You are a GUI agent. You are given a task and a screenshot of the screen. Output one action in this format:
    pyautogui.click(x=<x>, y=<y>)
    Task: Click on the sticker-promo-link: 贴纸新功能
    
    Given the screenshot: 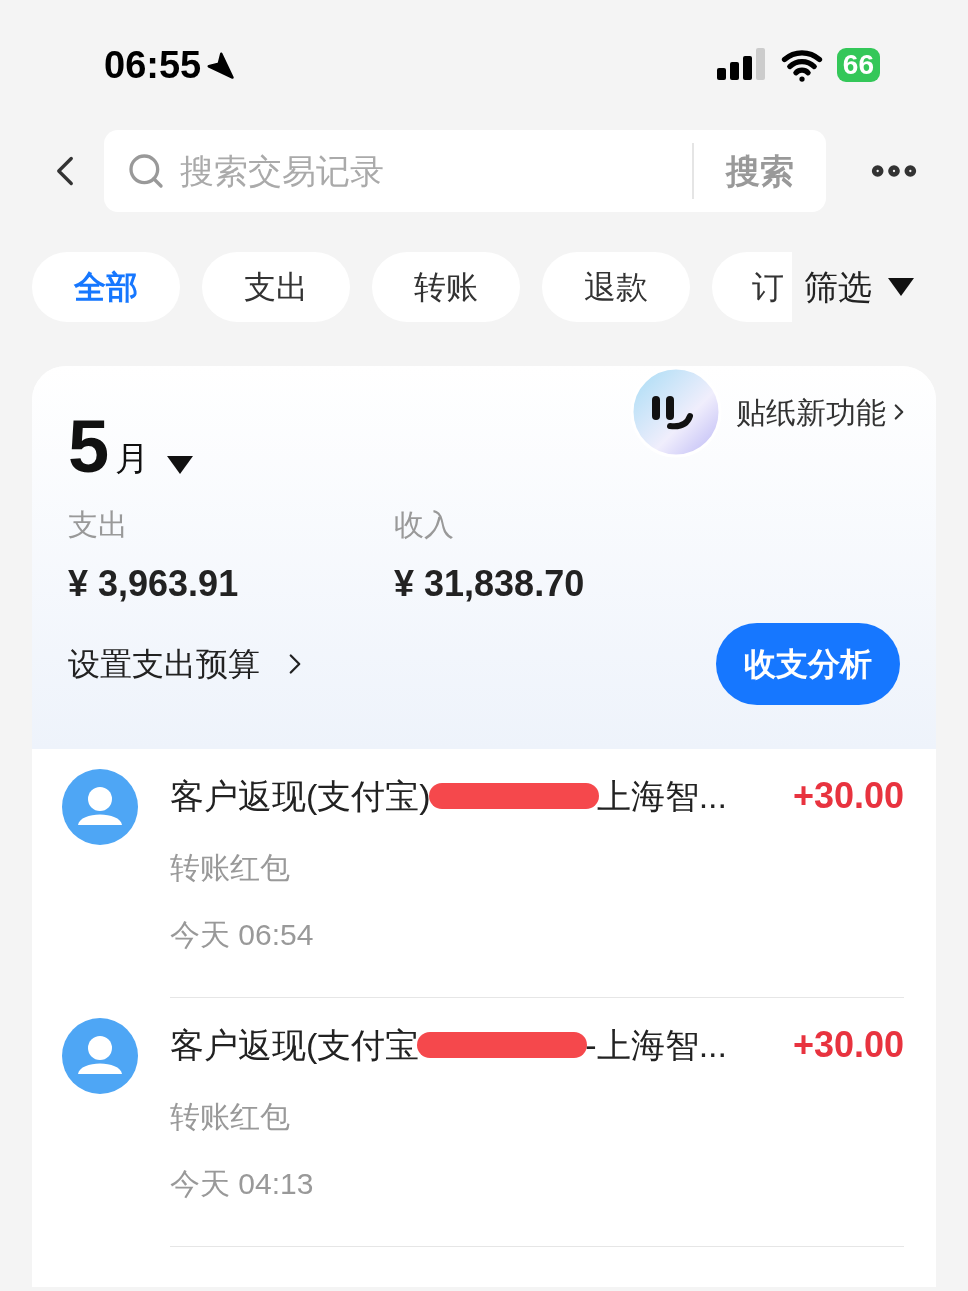 What is the action you would take?
    pyautogui.click(x=824, y=412)
    